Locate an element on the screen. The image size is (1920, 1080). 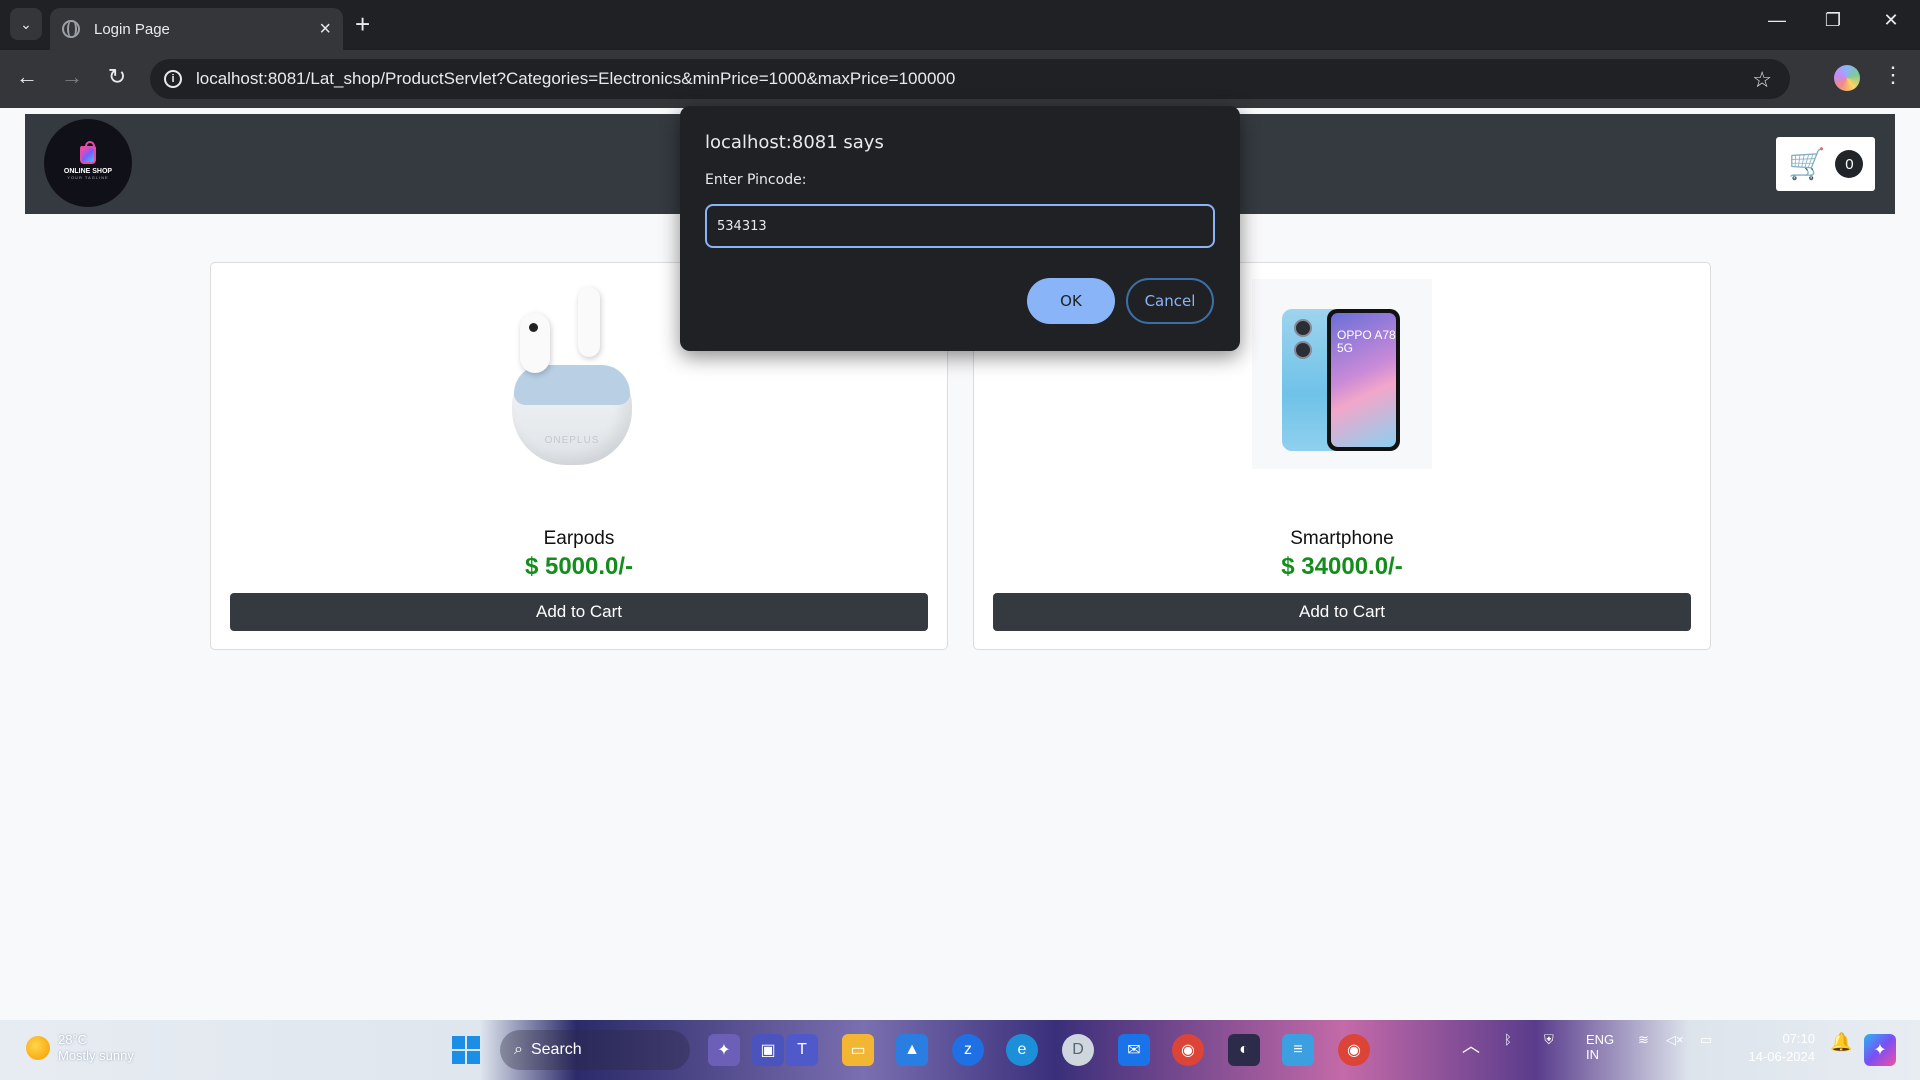
language-indicator: ENG IN is located at coordinates (1600, 1047).